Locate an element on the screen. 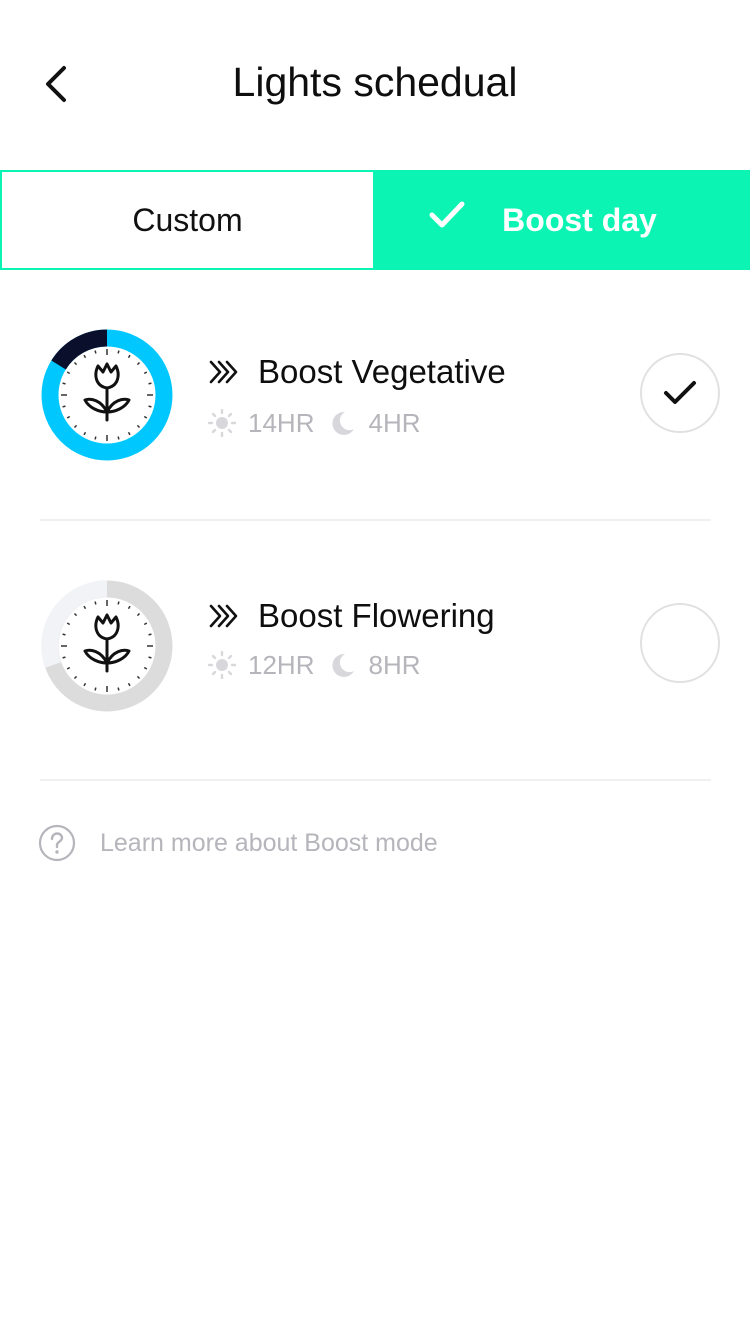  tab-boost-day: Boost day is located at coordinates (562, 220).